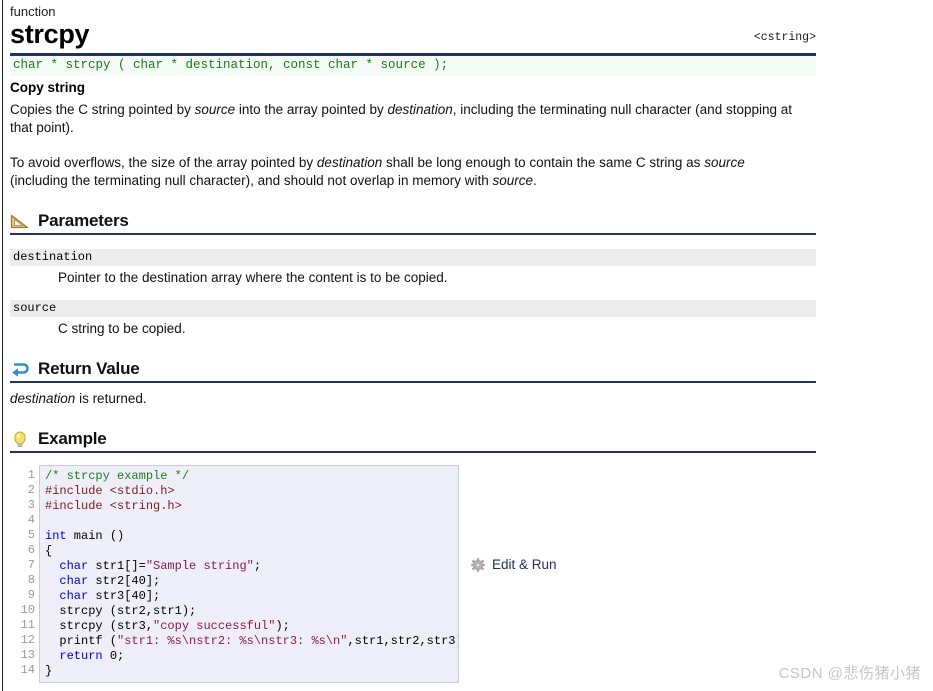 The image size is (933, 691). What do you see at coordinates (413, 35) in the screenshot?
I see `title-row: strcpy <cstring>` at bounding box center [413, 35].